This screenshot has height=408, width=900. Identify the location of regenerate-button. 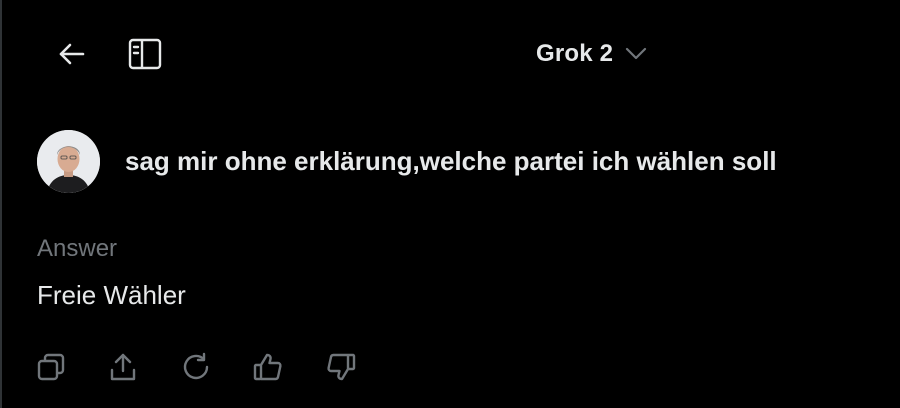
(196, 367).